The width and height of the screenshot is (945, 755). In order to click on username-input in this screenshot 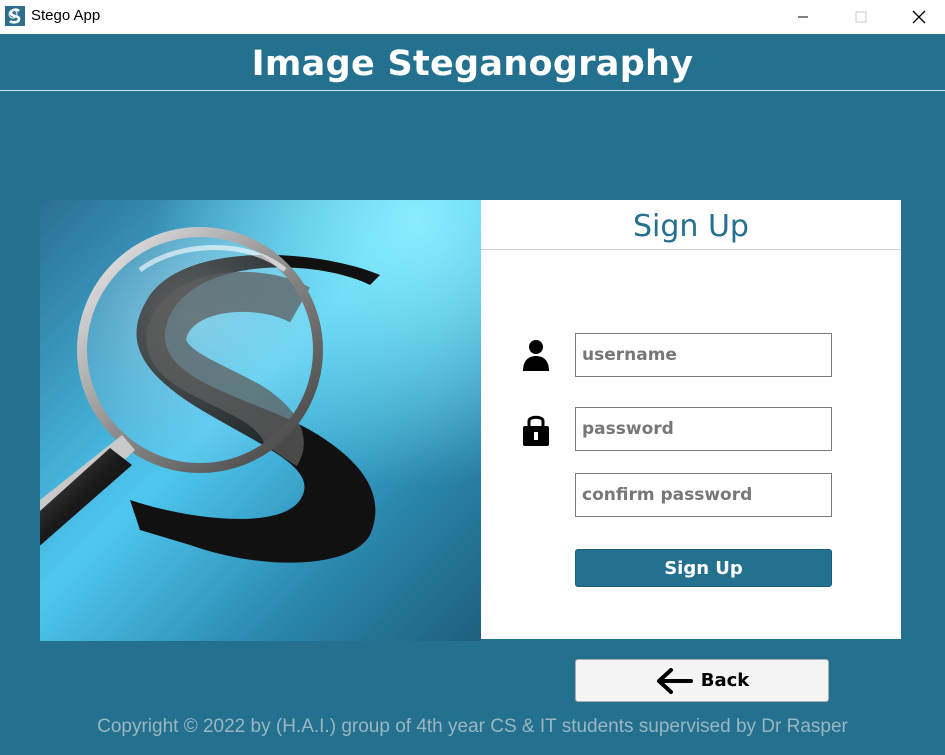, I will do `click(703, 355)`.